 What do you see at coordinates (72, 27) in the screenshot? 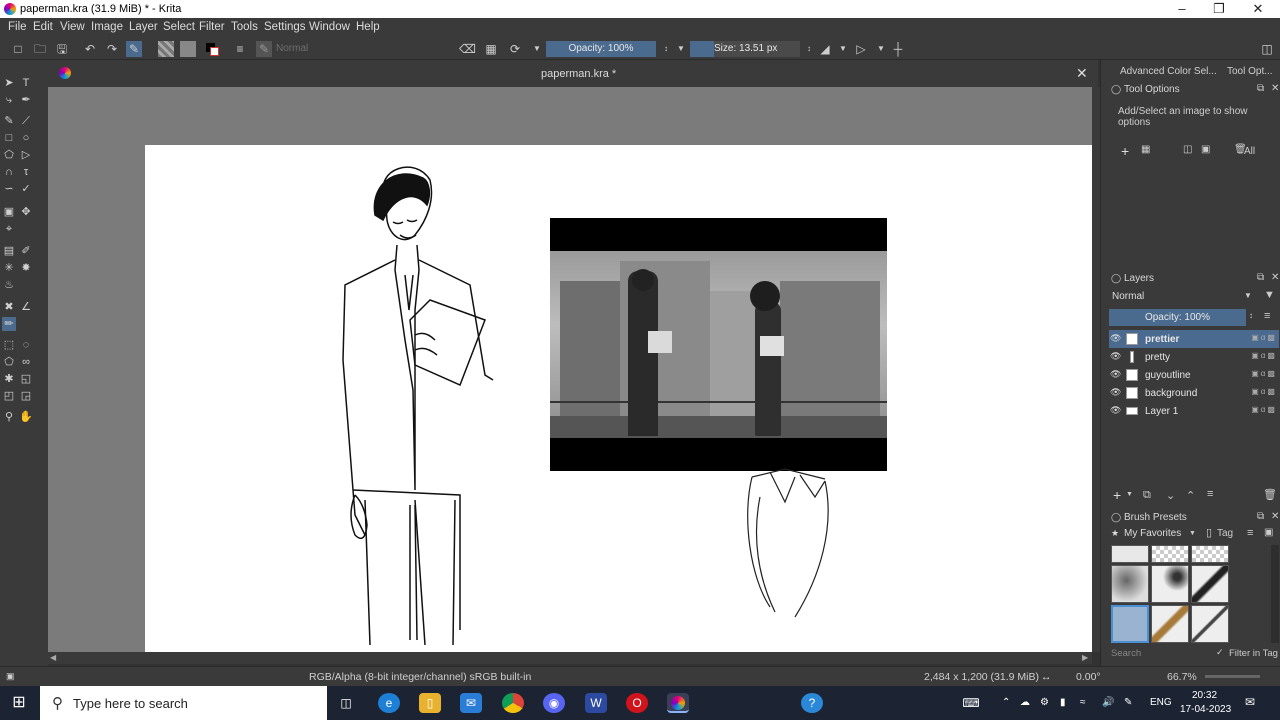
I see `menu-view: View` at bounding box center [72, 27].